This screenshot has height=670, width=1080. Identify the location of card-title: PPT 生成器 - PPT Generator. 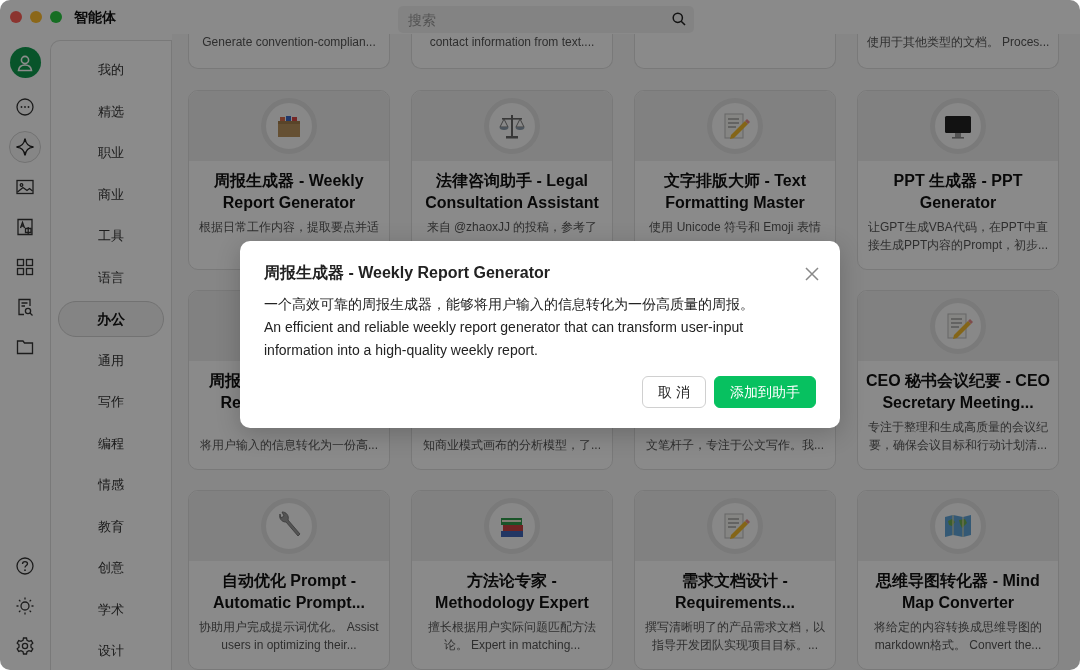
(958, 192).